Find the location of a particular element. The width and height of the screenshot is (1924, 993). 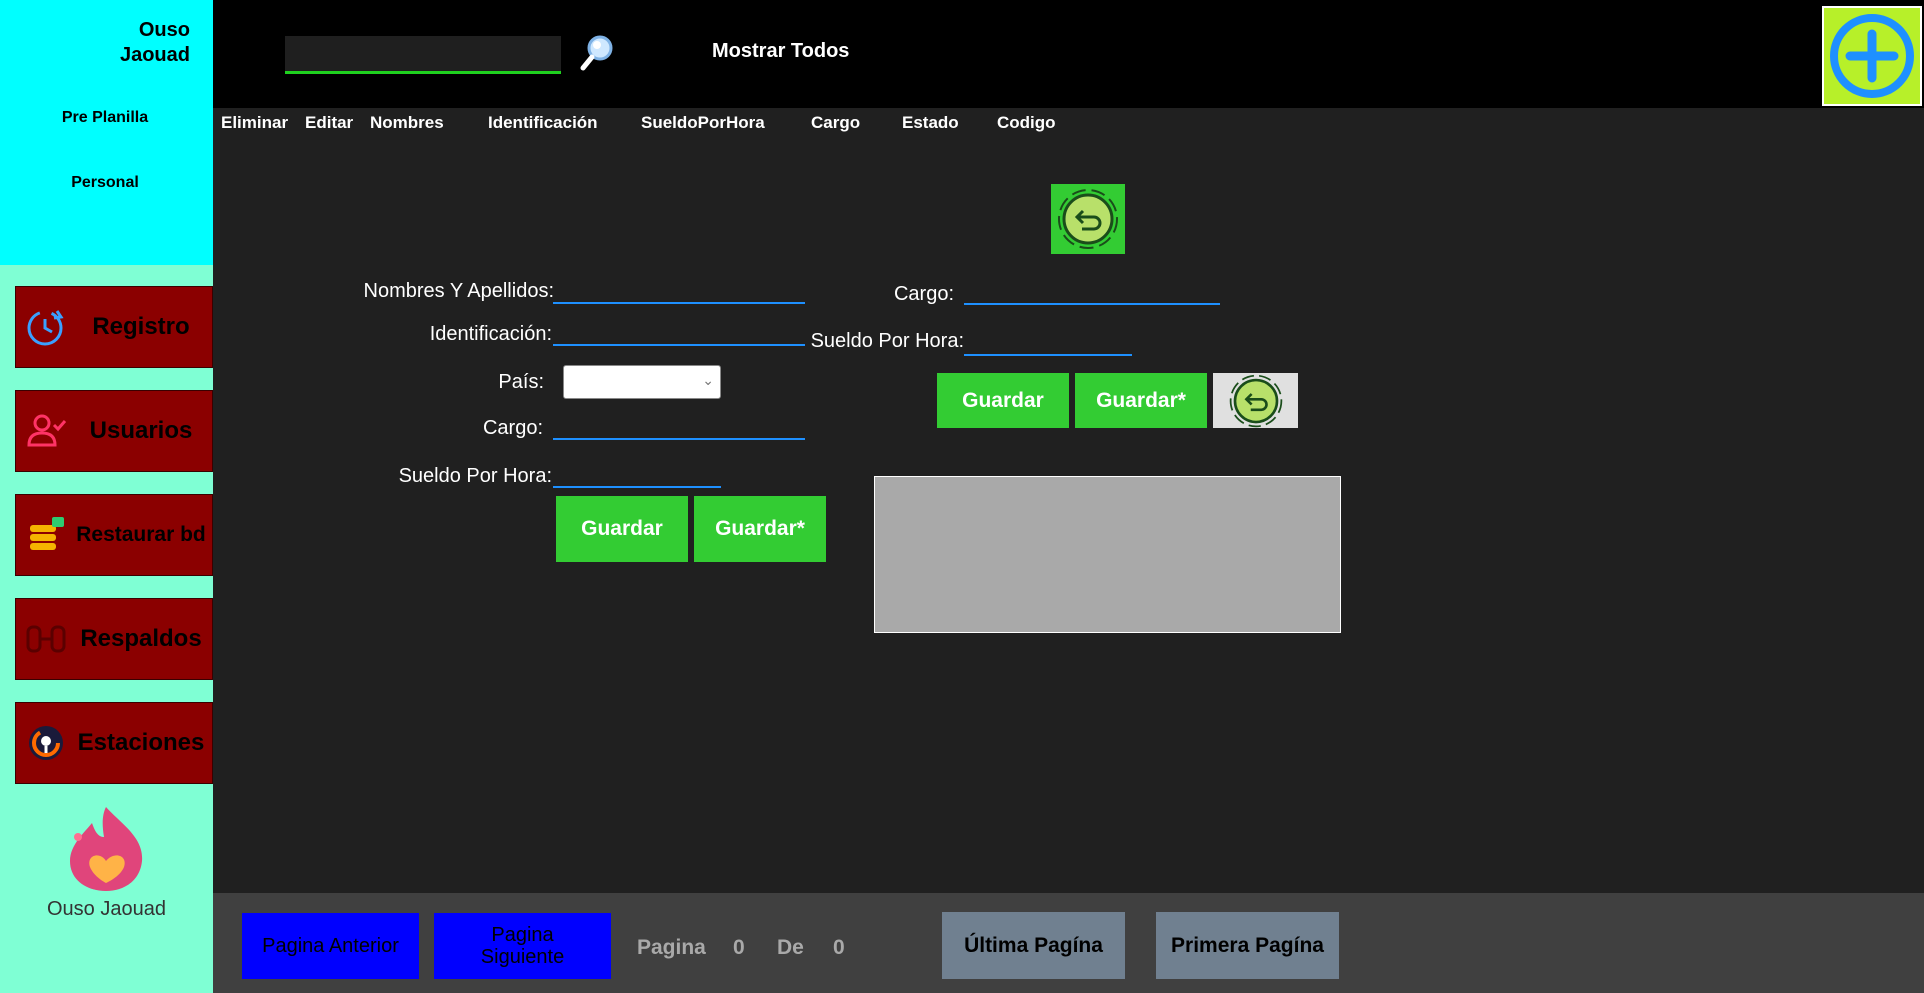

backup-icon is located at coordinates (46, 639).